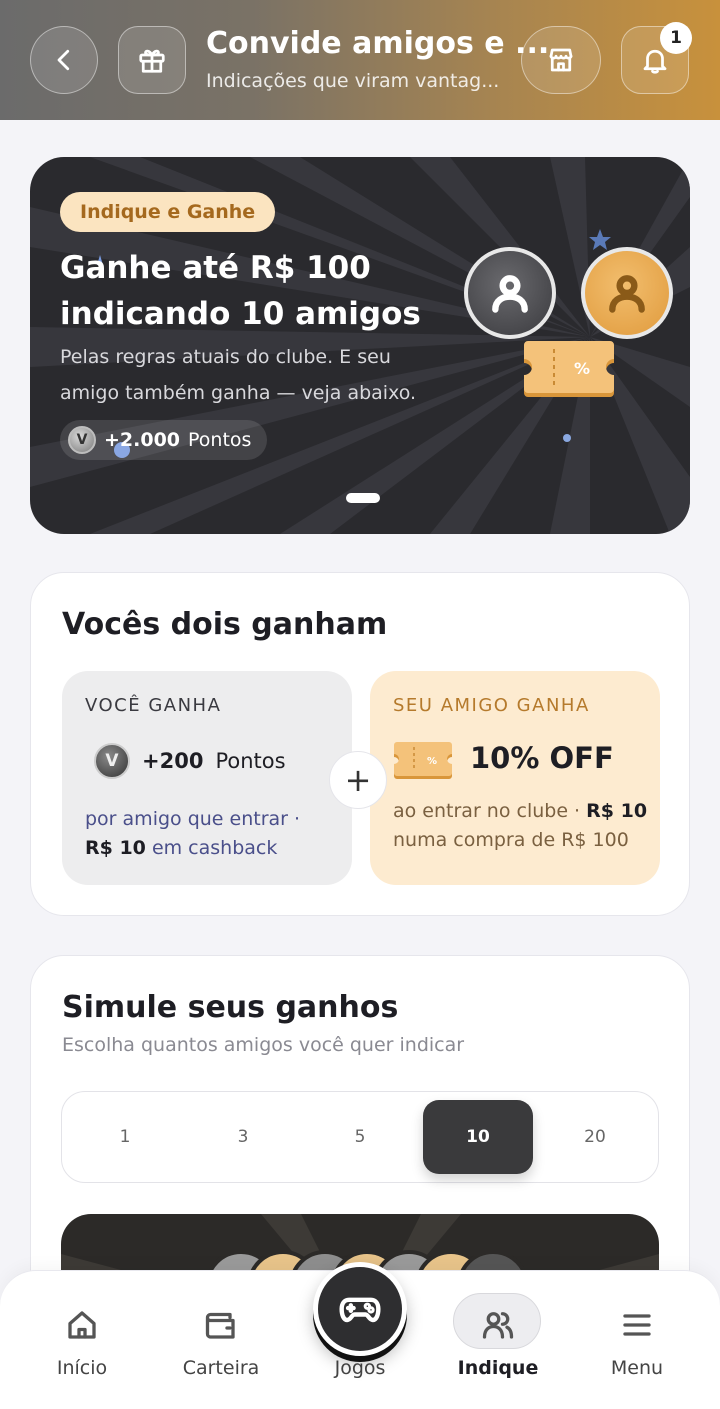 This screenshot has width=720, height=1409. Describe the element at coordinates (210, 834) in the screenshot. I see `you-win-description: por amigo que entrar · R$ 10 em cashback` at that location.